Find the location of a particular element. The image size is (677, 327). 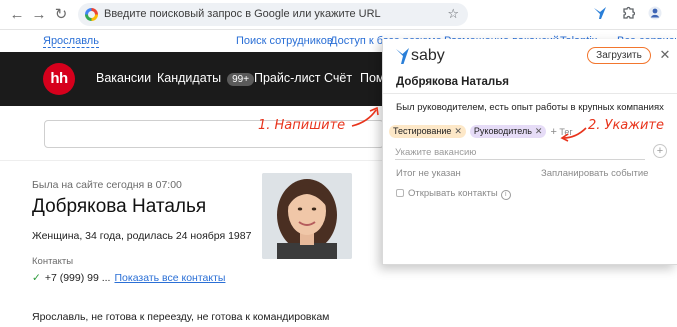

reload-icon: ↻ is located at coordinates (61, 15).